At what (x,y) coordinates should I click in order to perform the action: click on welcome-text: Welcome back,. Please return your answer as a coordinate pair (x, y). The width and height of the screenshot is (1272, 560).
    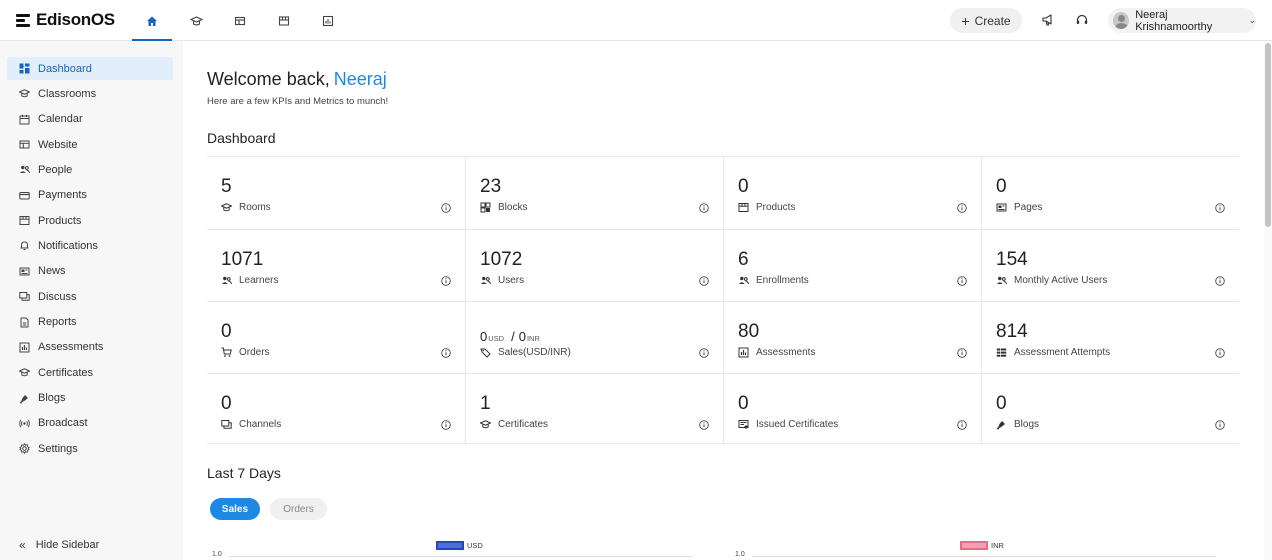
    Looking at the image, I should click on (268, 79).